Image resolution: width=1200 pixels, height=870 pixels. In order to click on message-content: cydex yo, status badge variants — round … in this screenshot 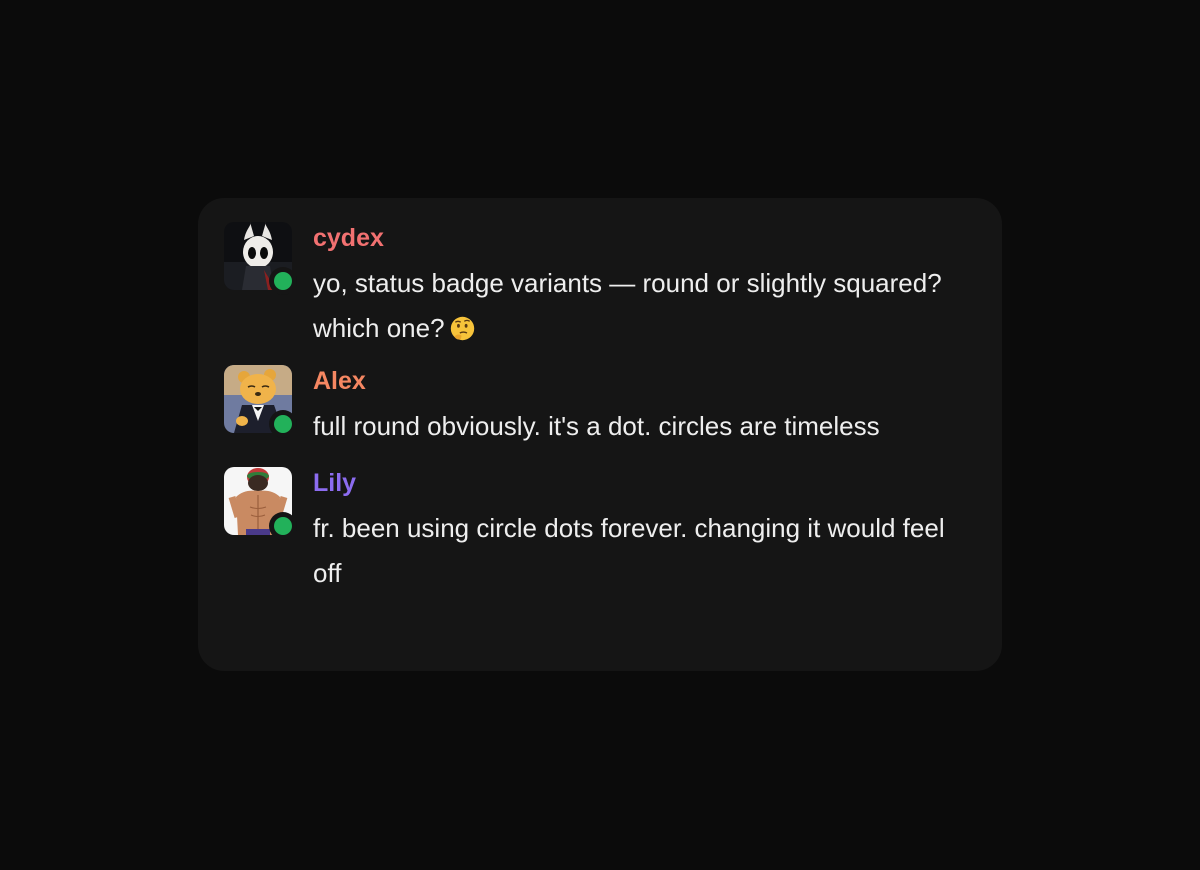, I will do `click(637, 286)`.